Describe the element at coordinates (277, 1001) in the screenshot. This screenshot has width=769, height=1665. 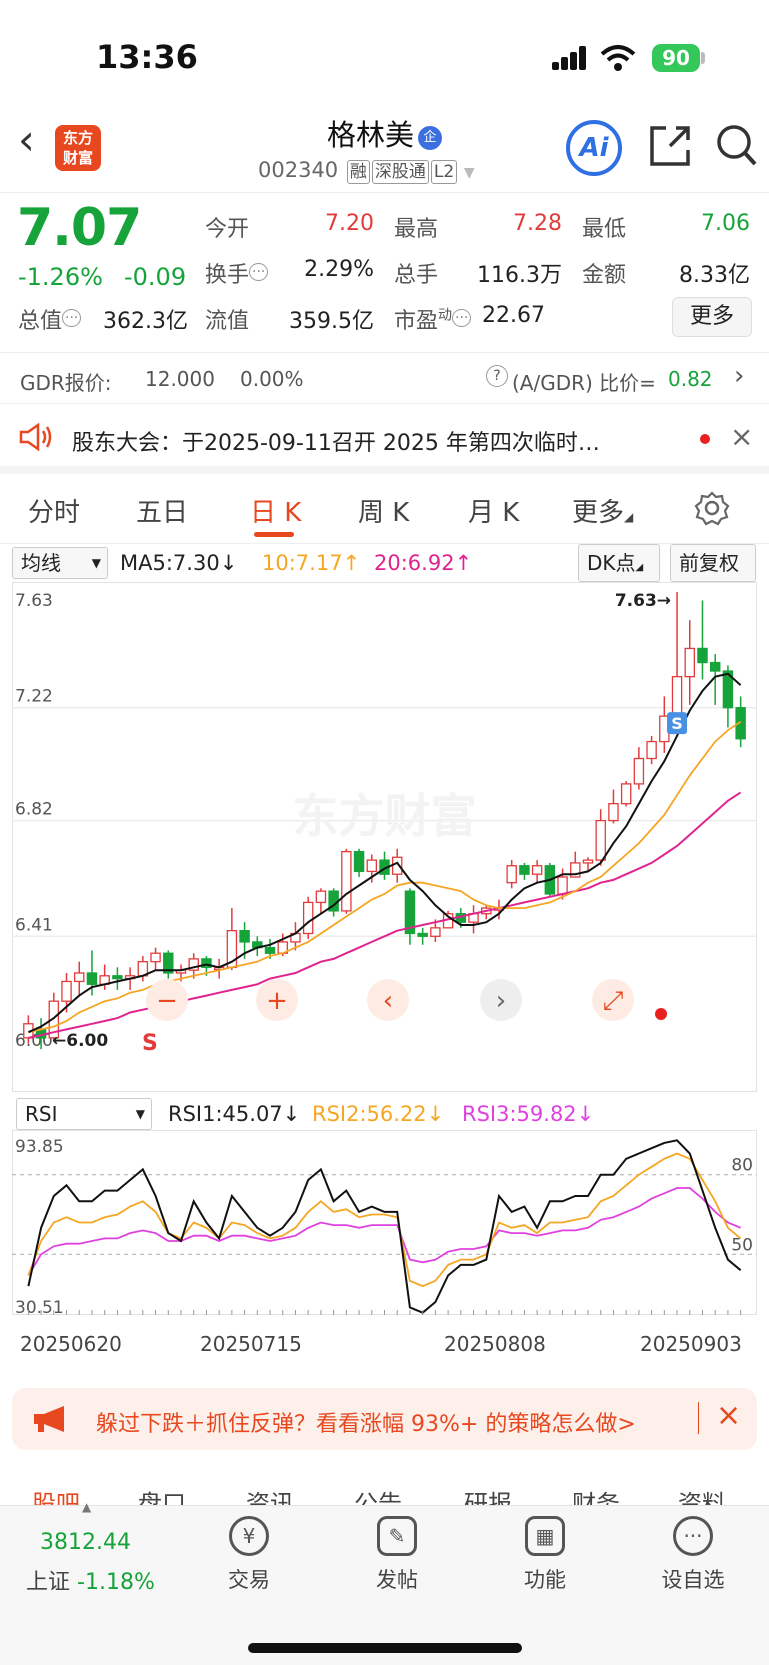
I see `zoom-in-icon: +` at that location.